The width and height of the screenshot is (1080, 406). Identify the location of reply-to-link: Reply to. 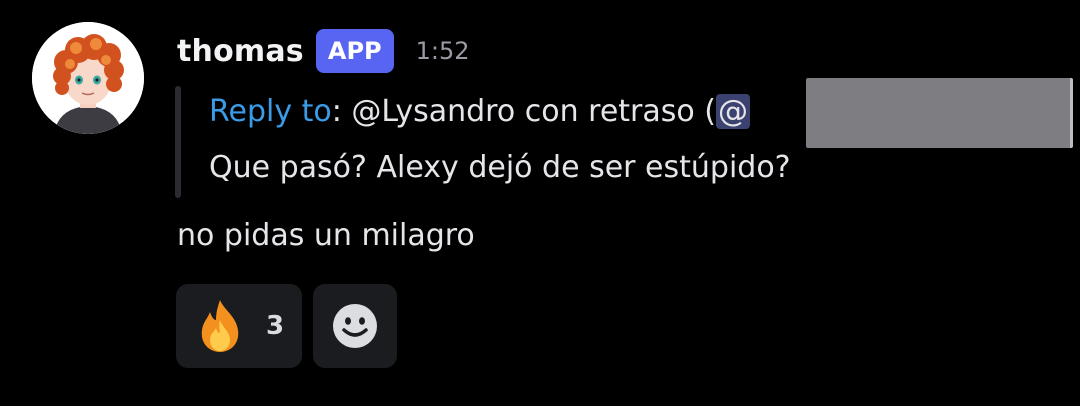
(270, 111).